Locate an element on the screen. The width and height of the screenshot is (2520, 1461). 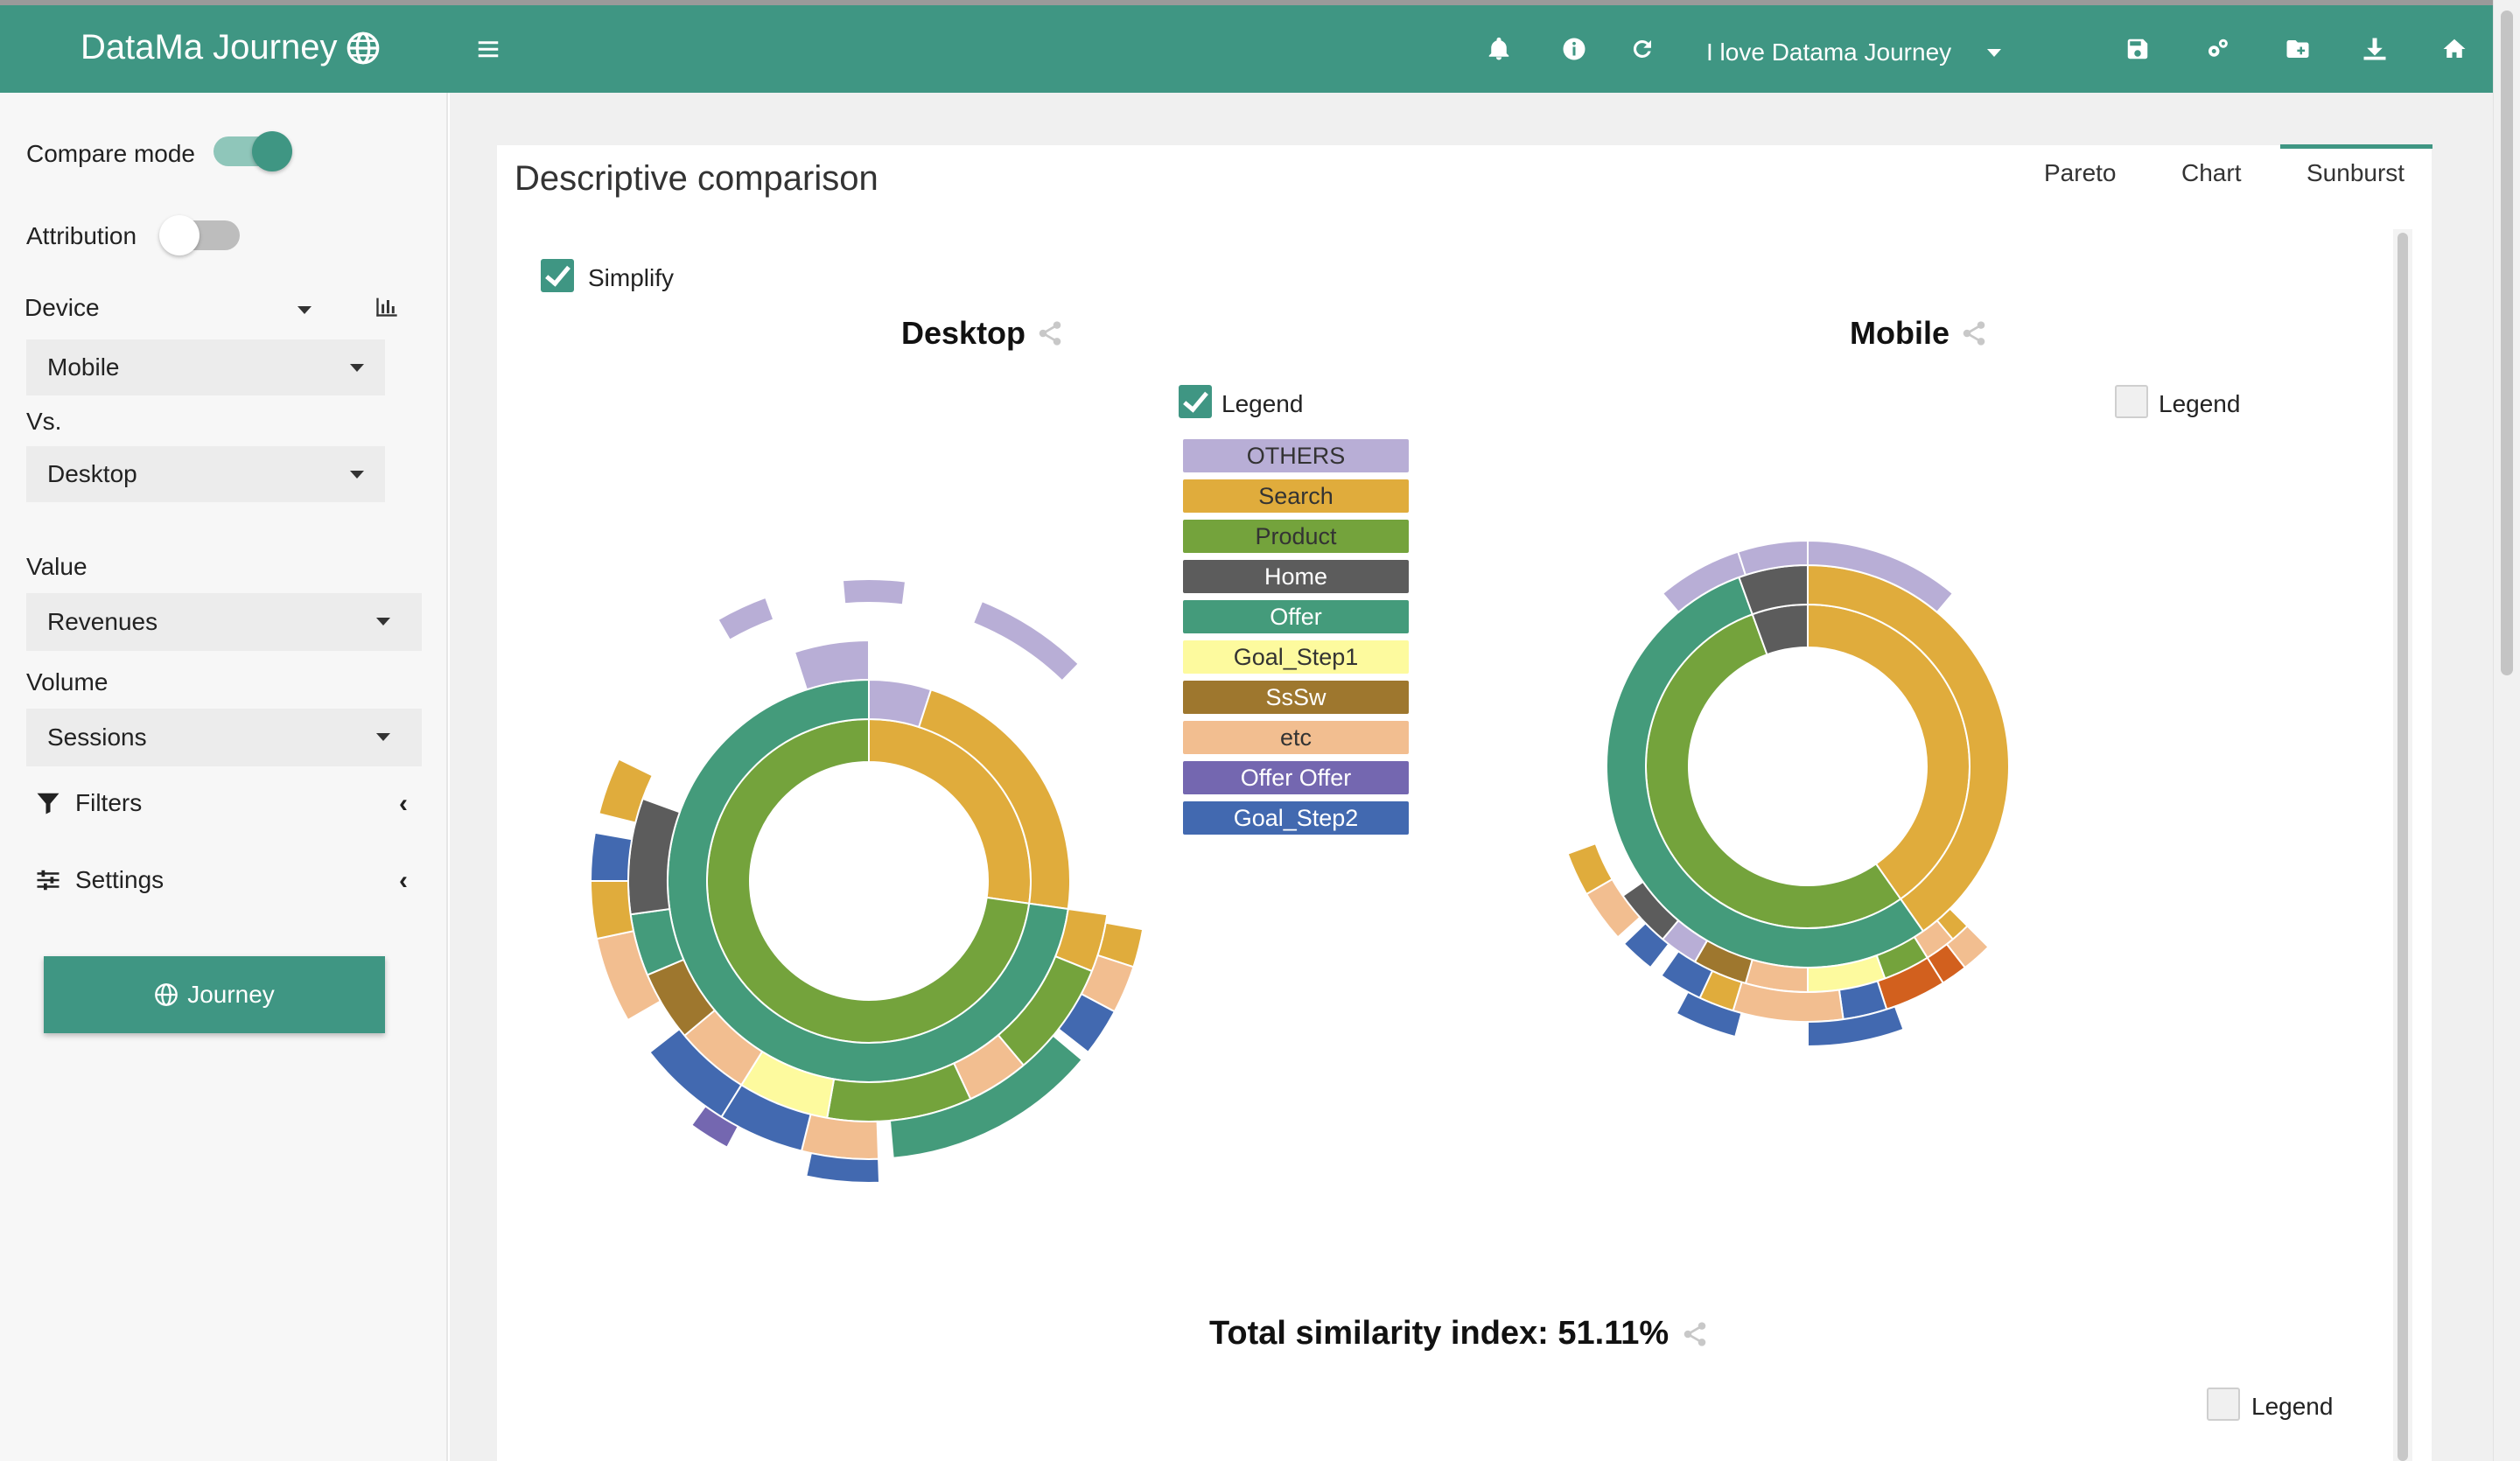
share-icon is located at coordinates (1695, 1334).